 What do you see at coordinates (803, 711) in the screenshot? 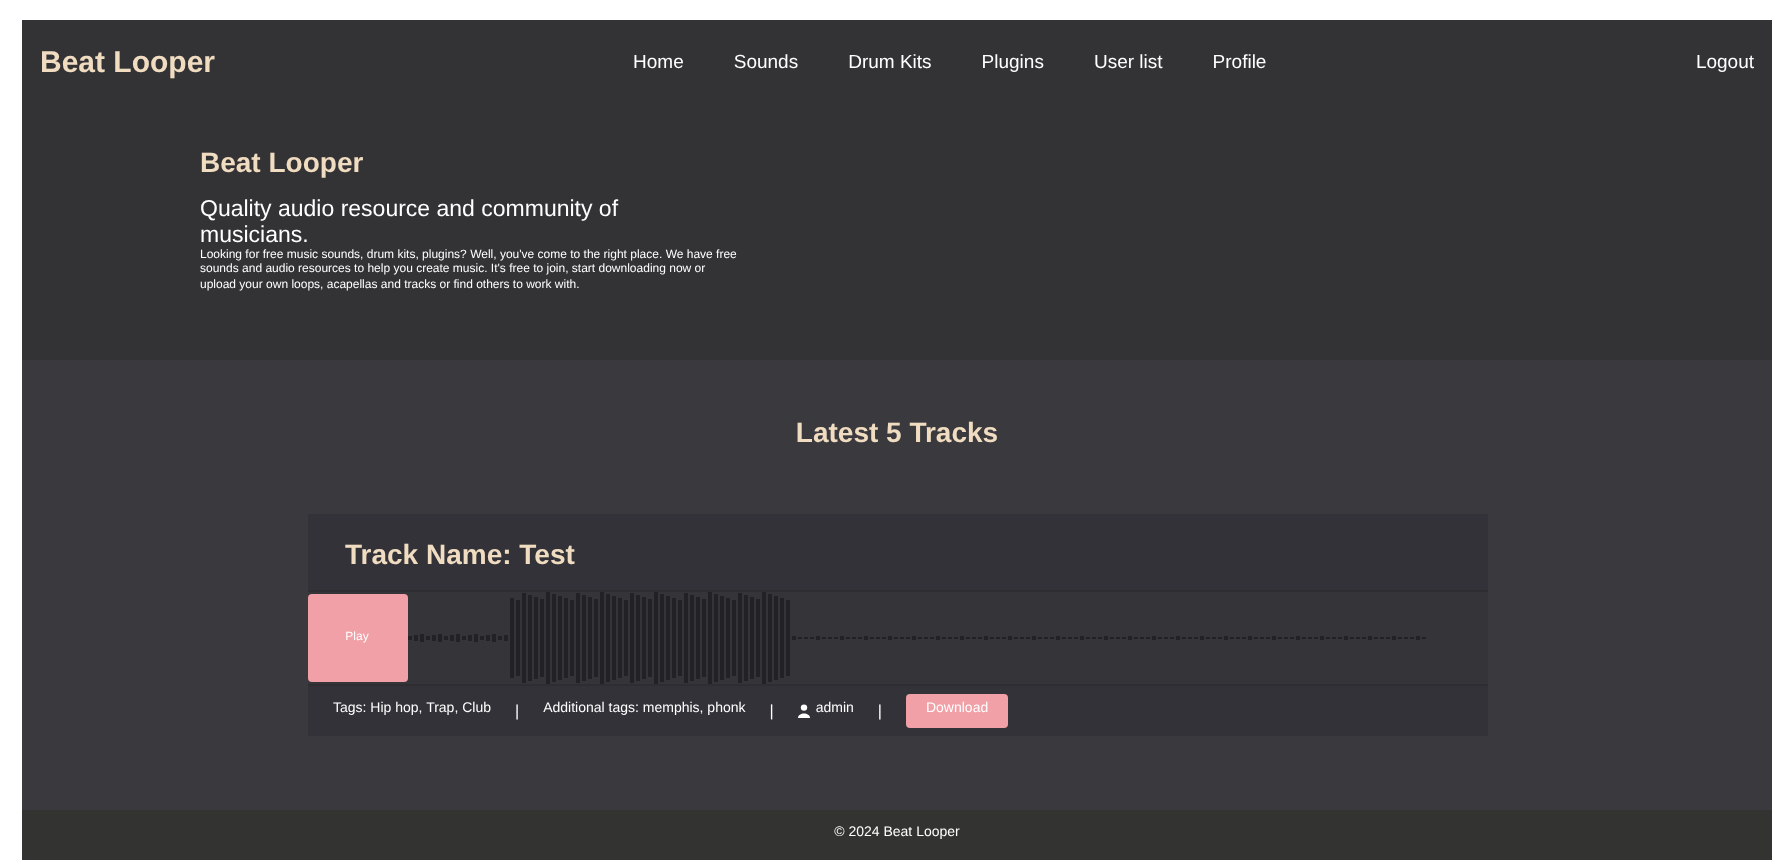
I see `user-icon` at bounding box center [803, 711].